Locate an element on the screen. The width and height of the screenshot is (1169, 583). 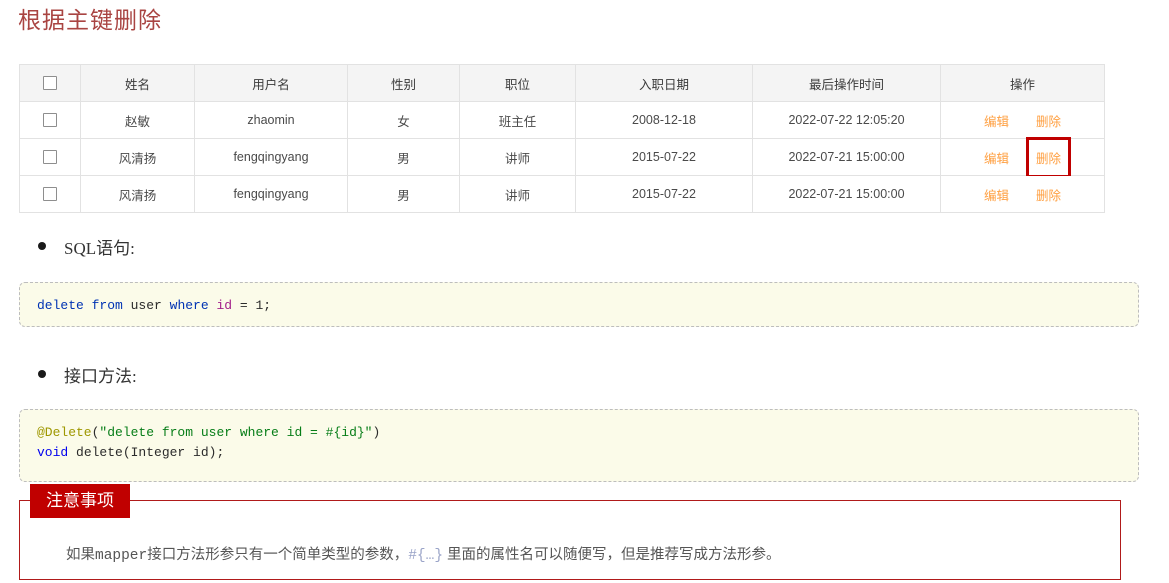
column-header-hire: 入职日期 is located at coordinates (664, 83).